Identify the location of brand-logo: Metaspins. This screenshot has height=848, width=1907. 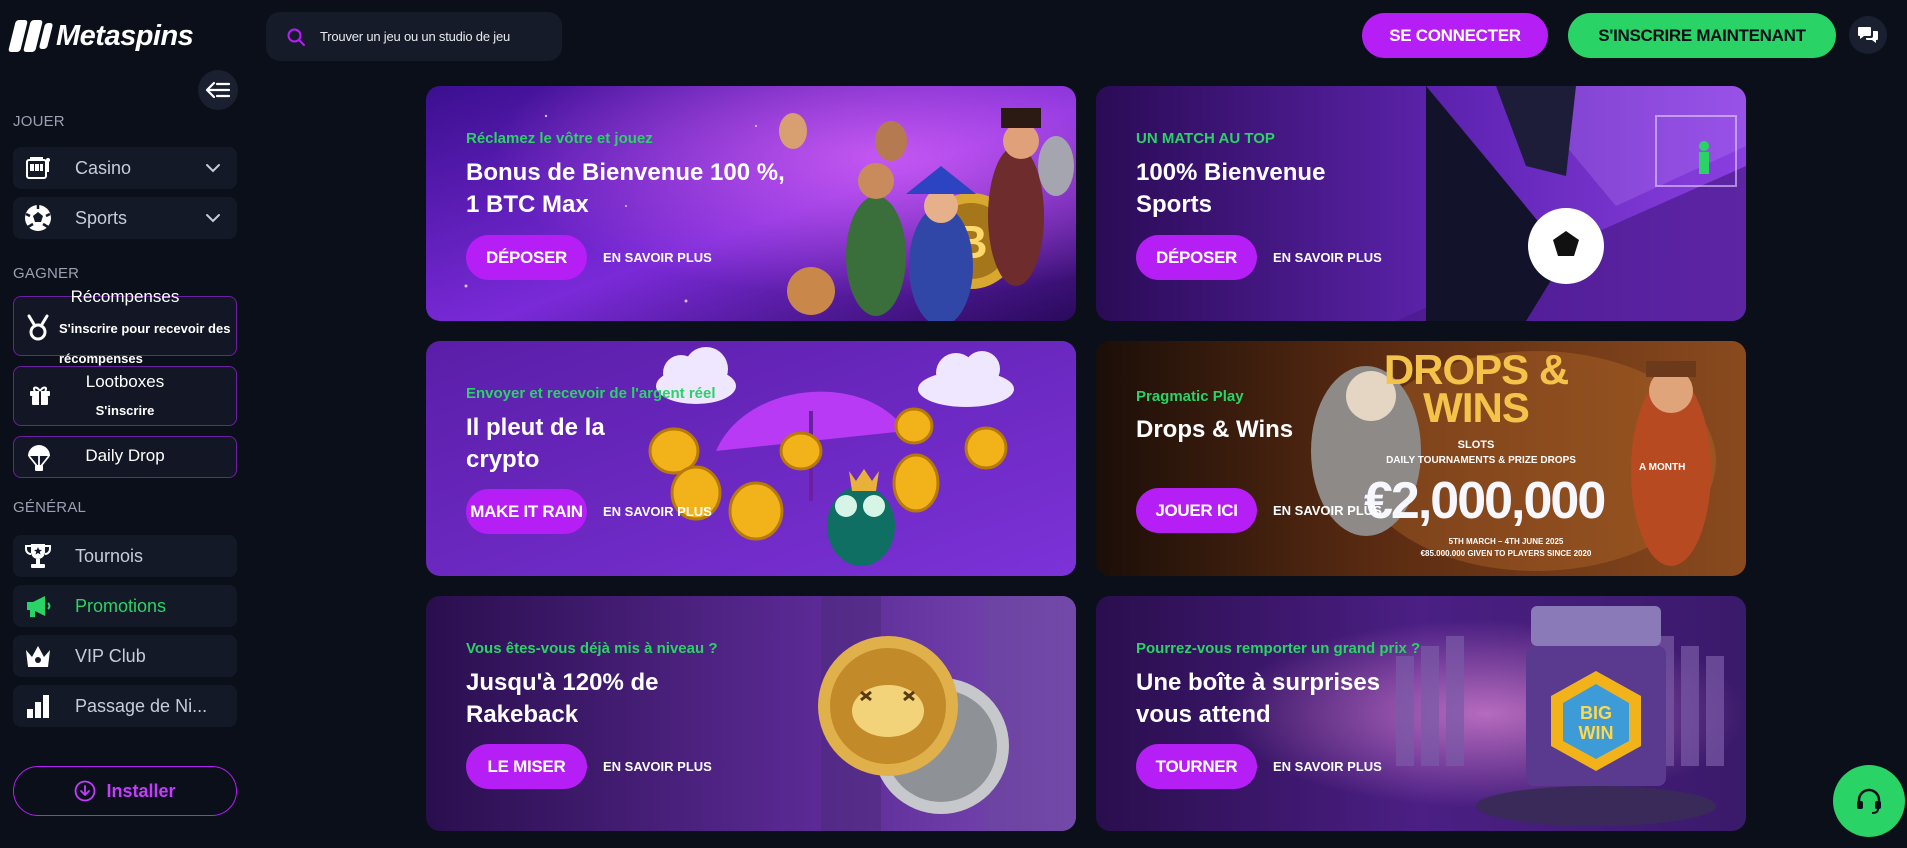
(101, 36).